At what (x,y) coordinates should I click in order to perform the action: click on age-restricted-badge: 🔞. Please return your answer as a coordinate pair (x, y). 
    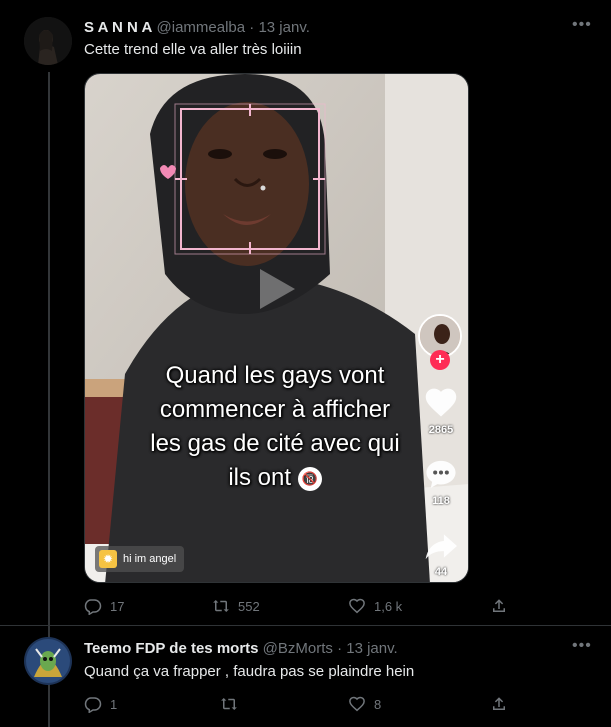
    Looking at the image, I should click on (309, 478).